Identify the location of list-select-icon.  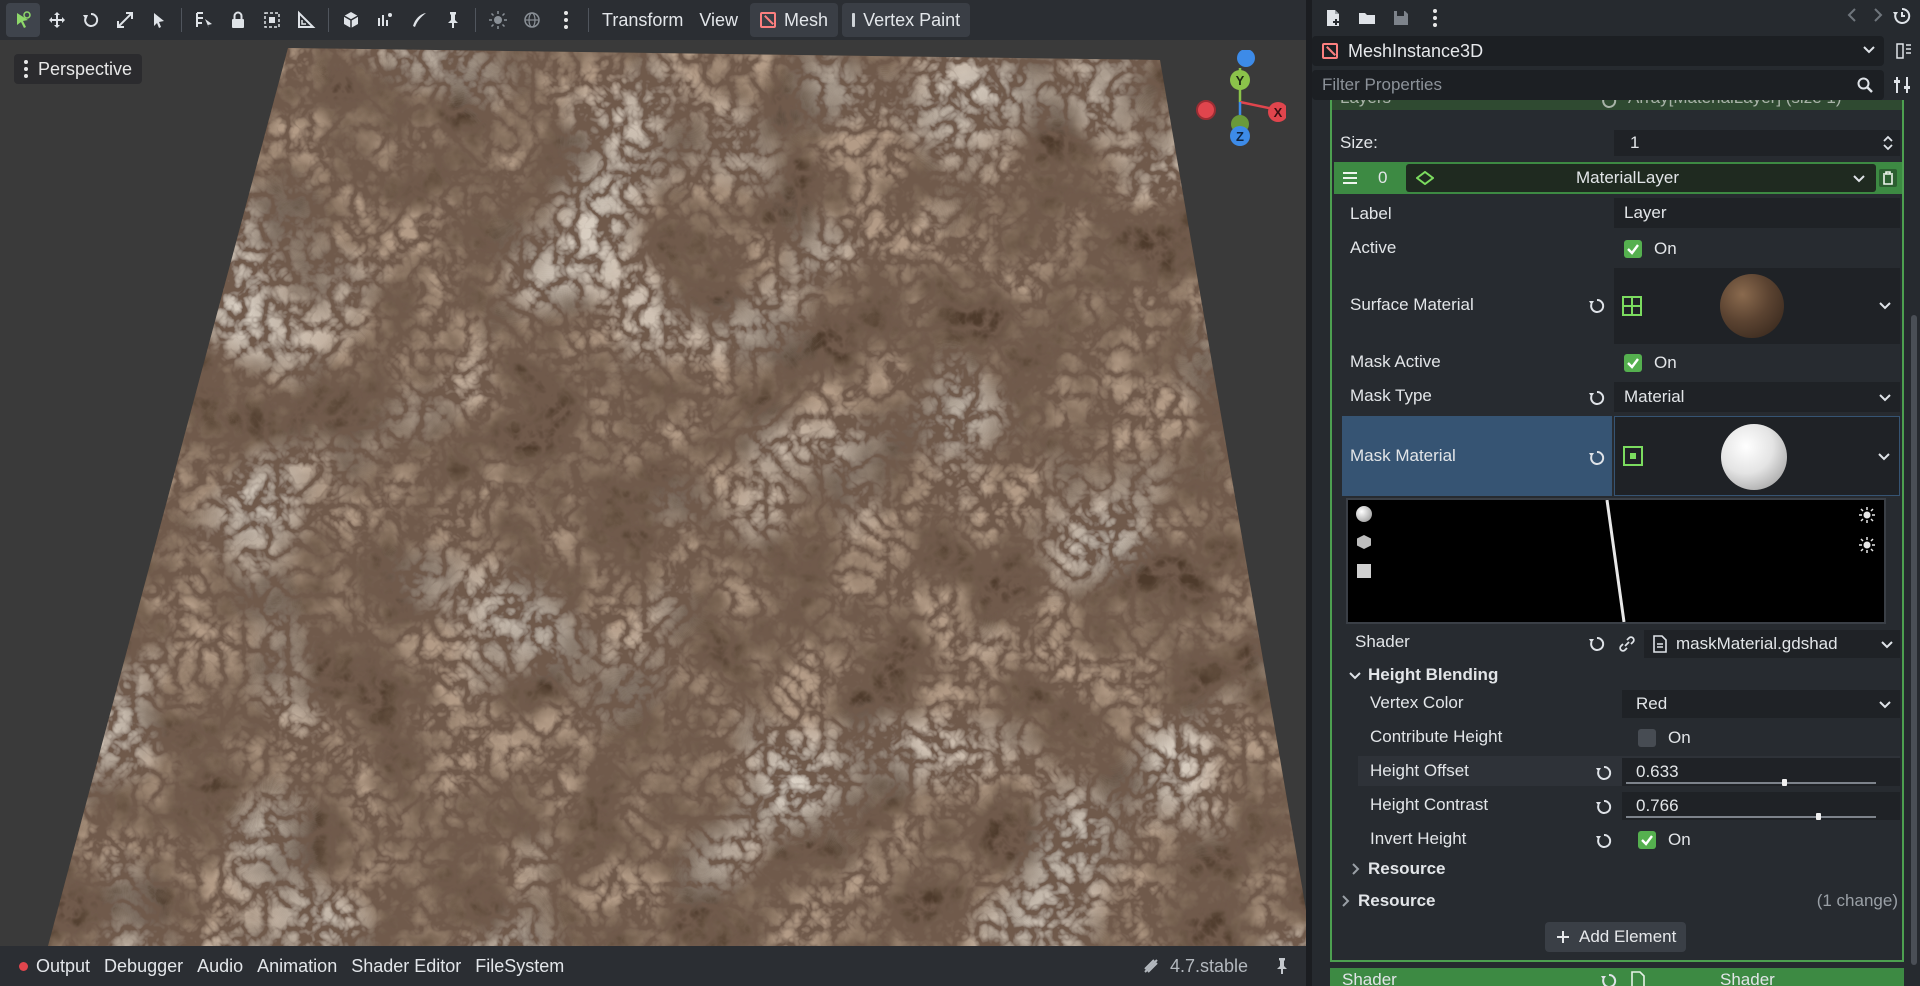
(204, 20).